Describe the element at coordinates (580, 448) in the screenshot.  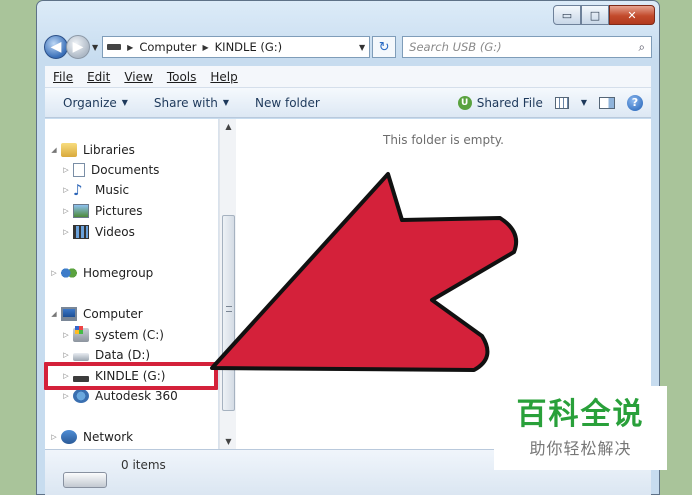
I see `watermark-subtitle: 助你轻松解决` at that location.